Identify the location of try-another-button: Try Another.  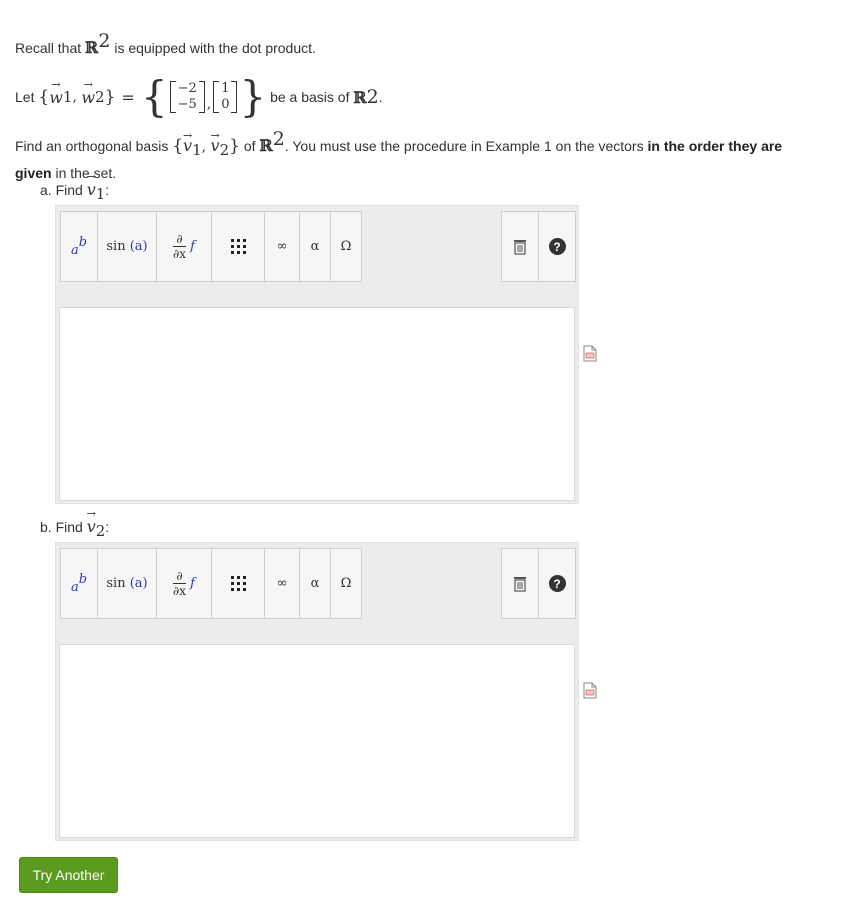
(68, 875).